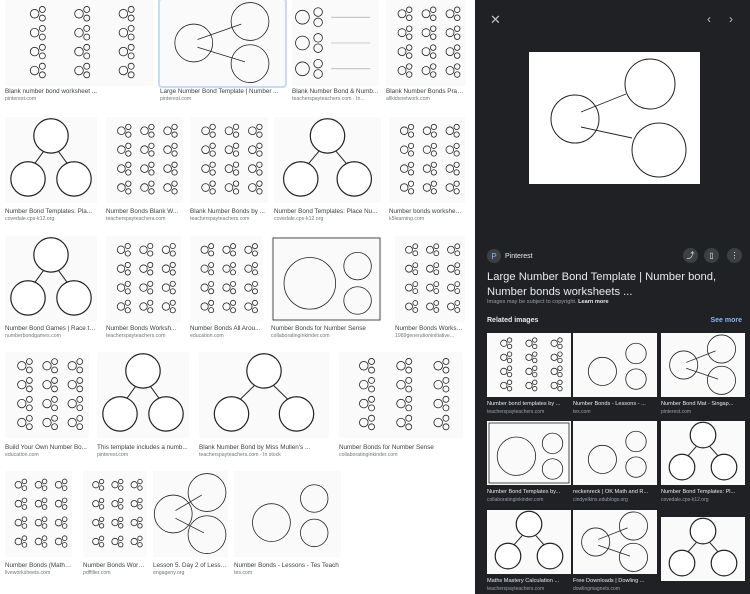 This screenshot has height=594, width=750. I want to click on source-row: P Pinterest, so click(510, 256).